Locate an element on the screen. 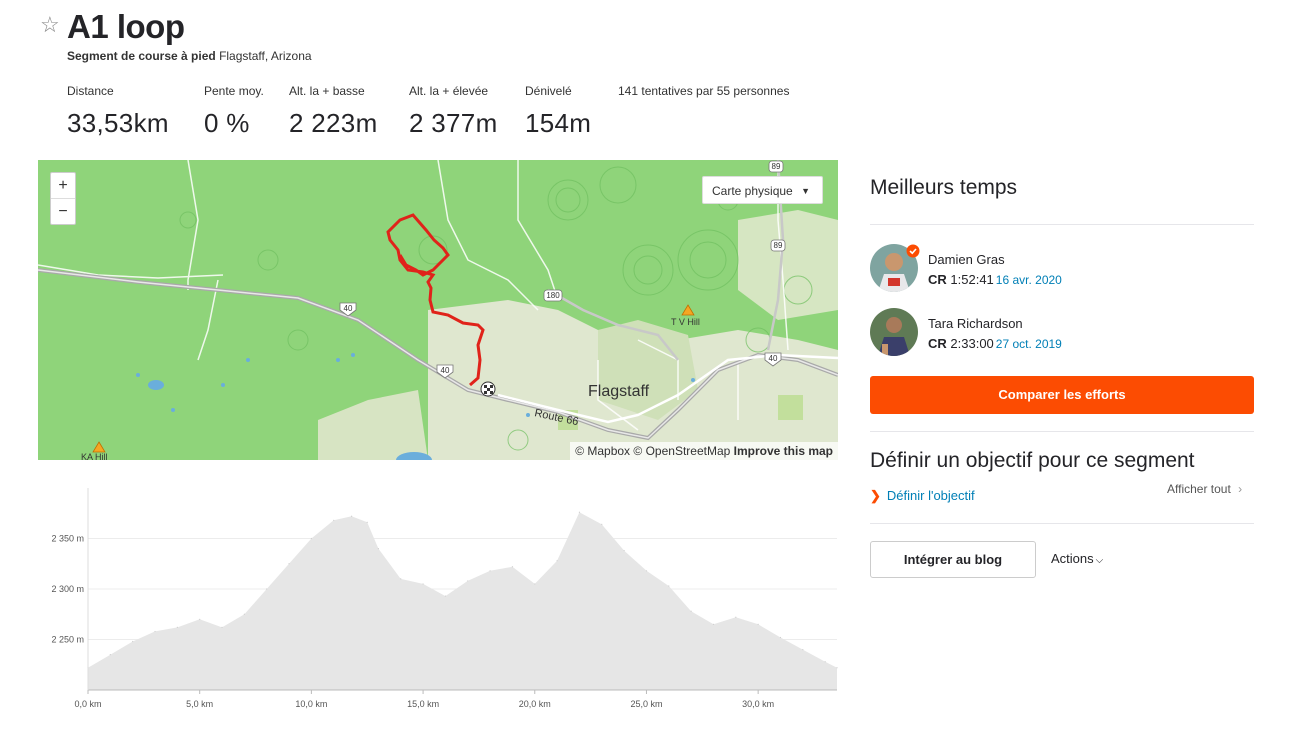  zoom-control: + − is located at coordinates (63, 198).